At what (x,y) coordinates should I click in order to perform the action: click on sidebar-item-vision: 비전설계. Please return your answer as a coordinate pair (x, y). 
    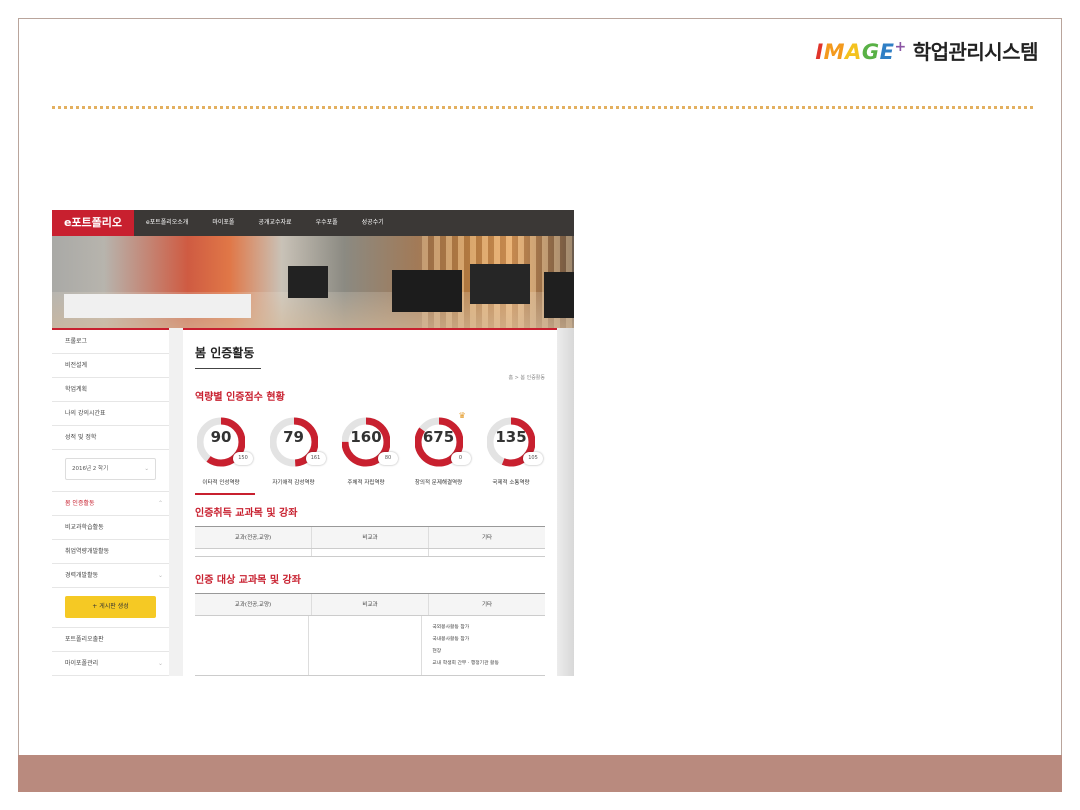
    Looking at the image, I should click on (110, 366).